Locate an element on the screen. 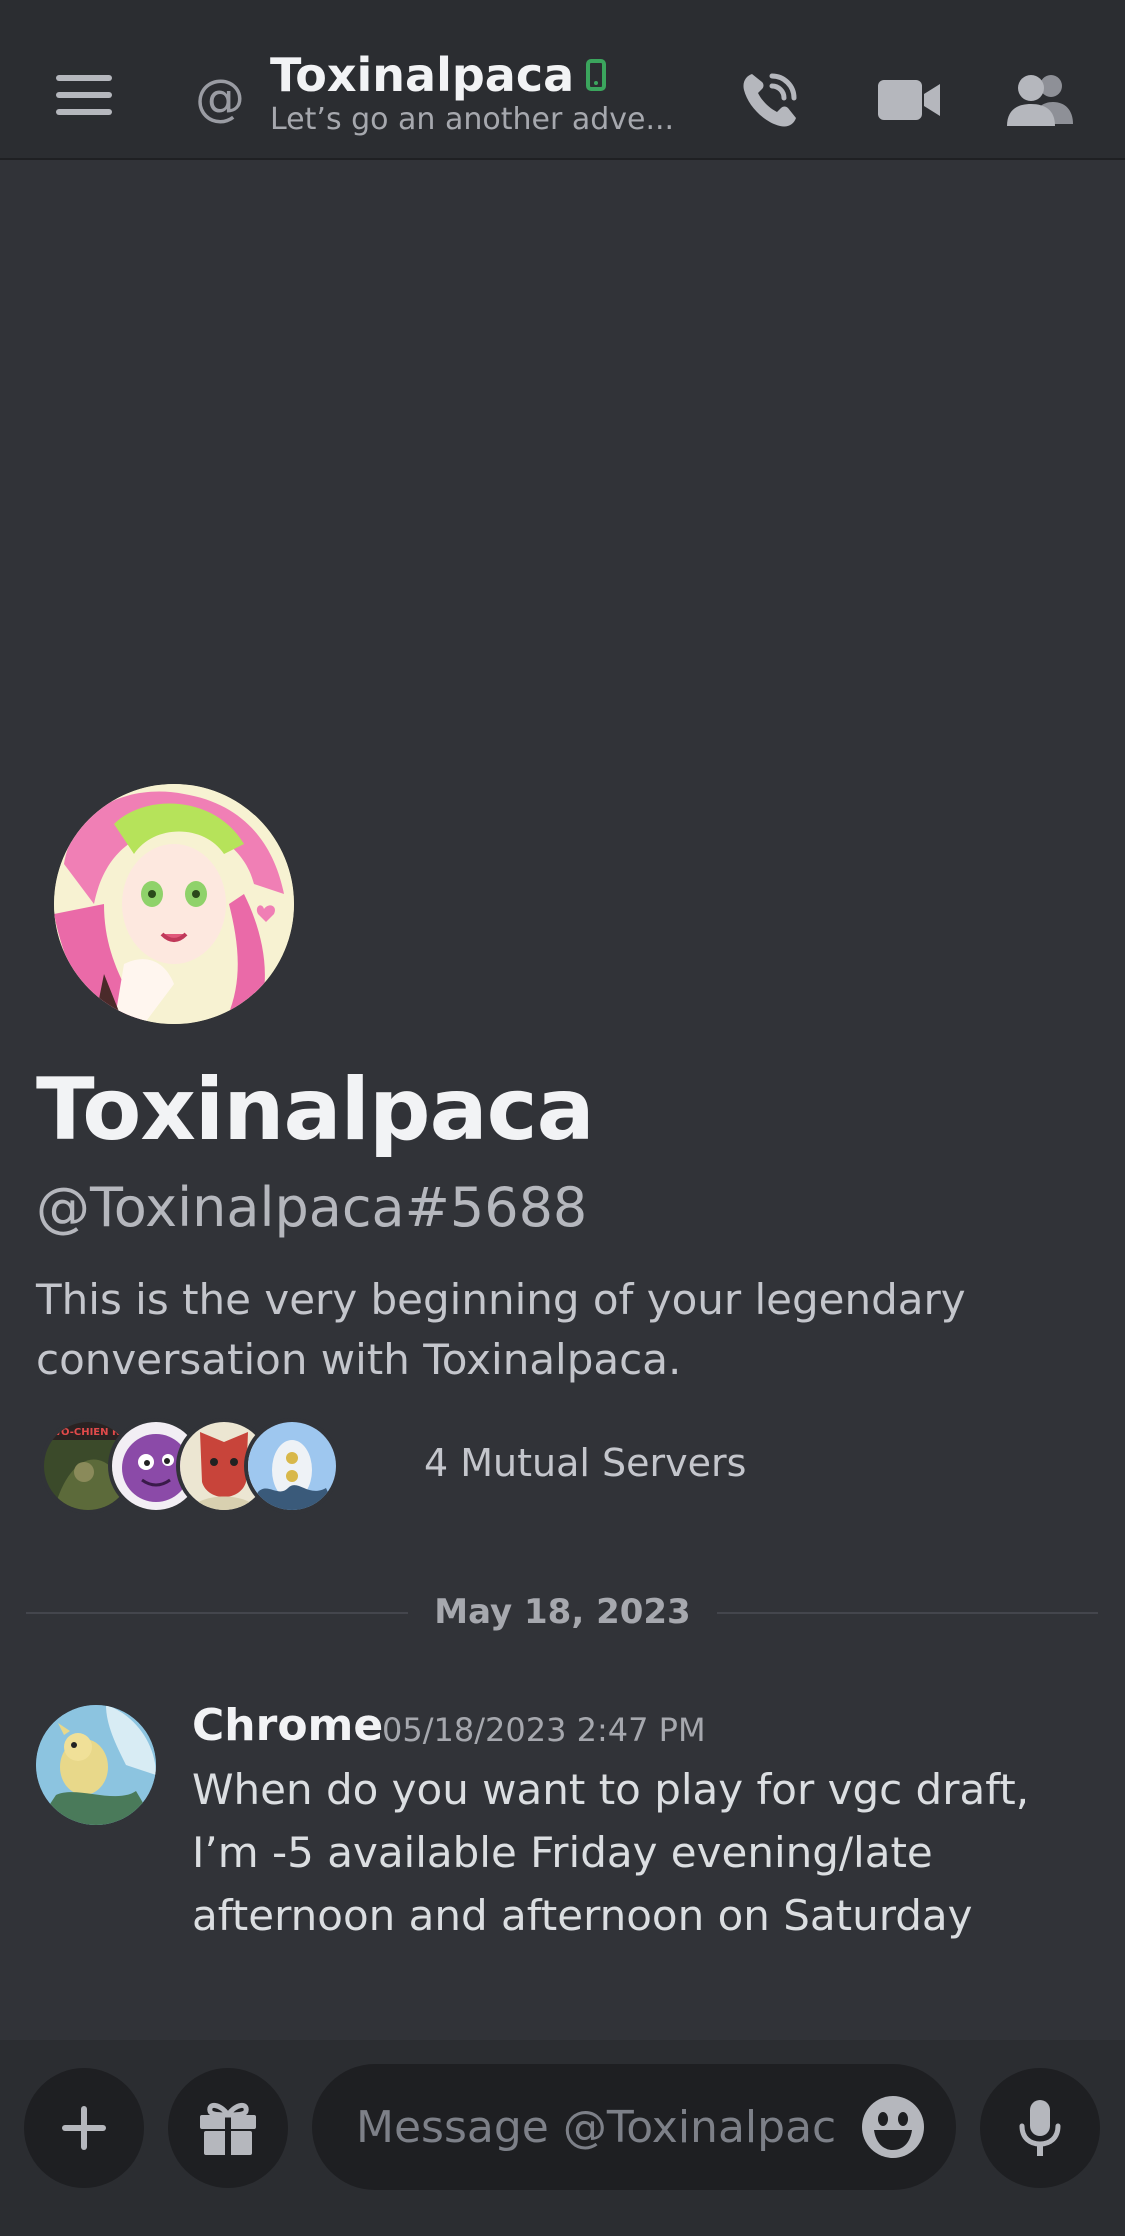  date-divider-text: May 18, 2023 is located at coordinates (562, 1612).